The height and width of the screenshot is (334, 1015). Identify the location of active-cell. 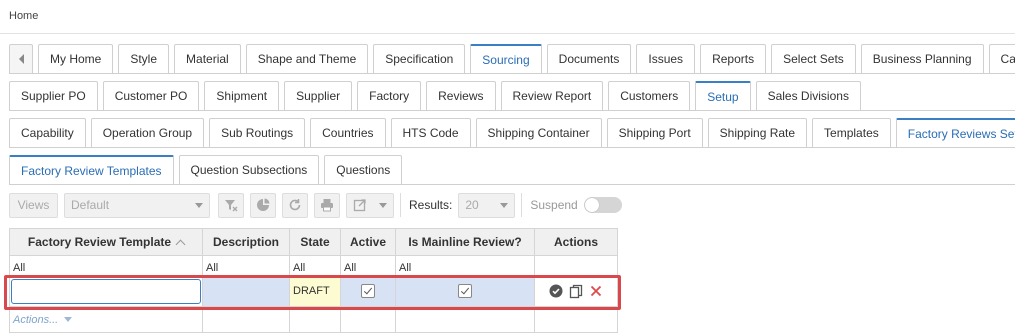
(368, 291).